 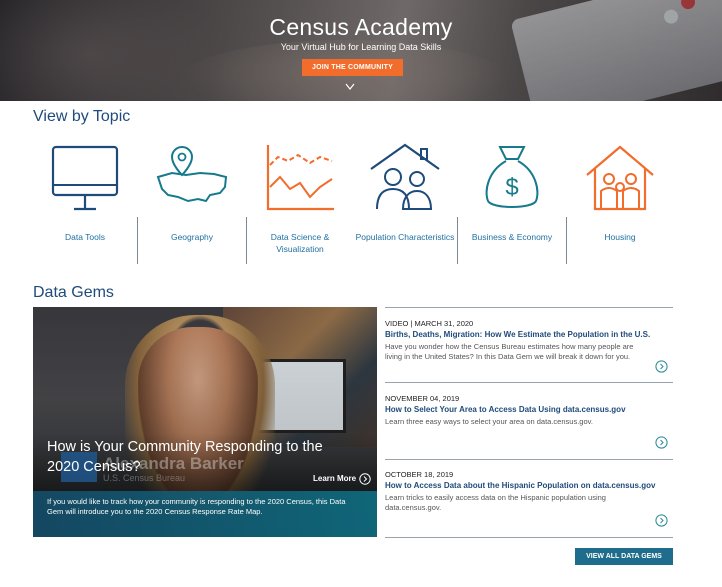 I want to click on topic-data-tools: Data Tools, so click(x=85, y=202).